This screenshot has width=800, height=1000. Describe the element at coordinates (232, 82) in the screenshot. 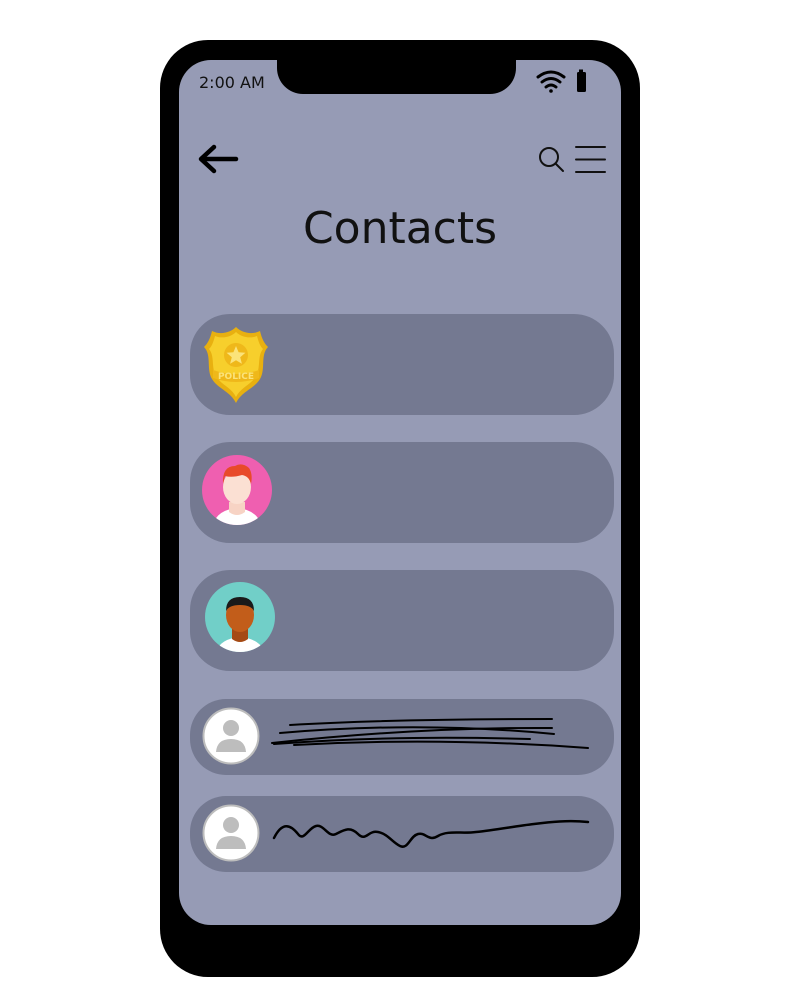

I see `status-time: 2:00 AM` at that location.